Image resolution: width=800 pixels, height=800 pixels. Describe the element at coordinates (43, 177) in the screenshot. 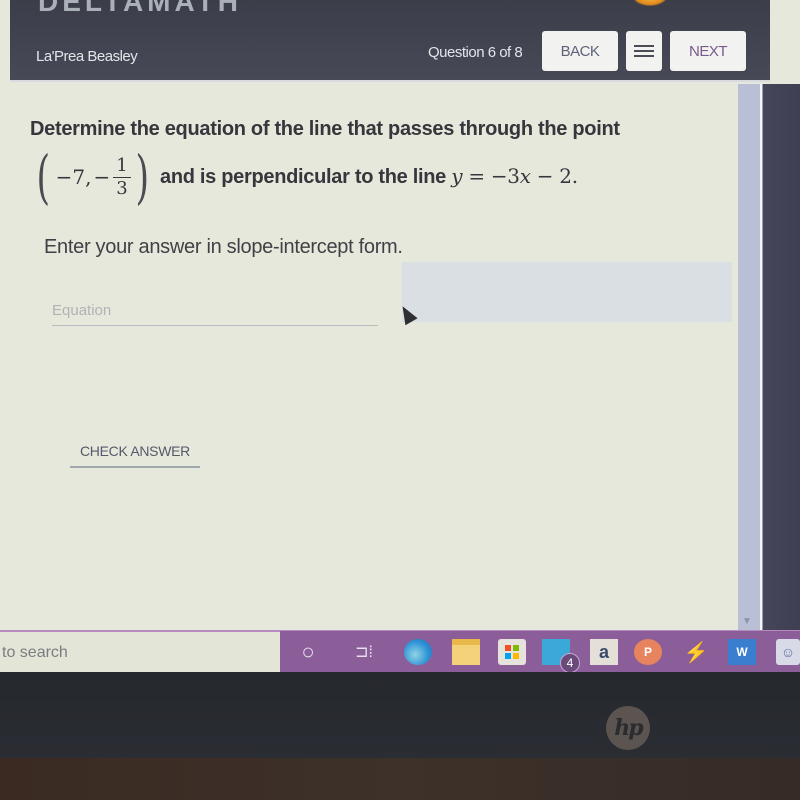

I see `open-paren: (` at that location.